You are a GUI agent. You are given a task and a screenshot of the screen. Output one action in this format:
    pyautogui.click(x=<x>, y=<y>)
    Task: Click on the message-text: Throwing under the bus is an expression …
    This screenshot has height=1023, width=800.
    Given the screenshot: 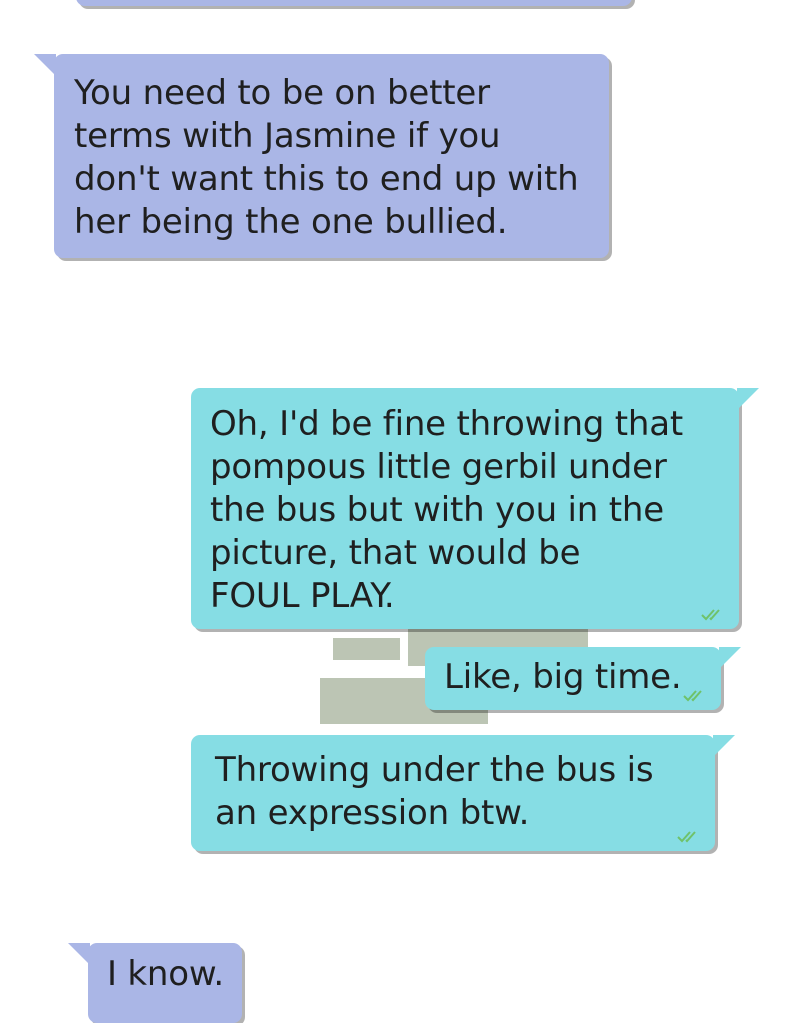 What is the action you would take?
    pyautogui.click(x=434, y=791)
    